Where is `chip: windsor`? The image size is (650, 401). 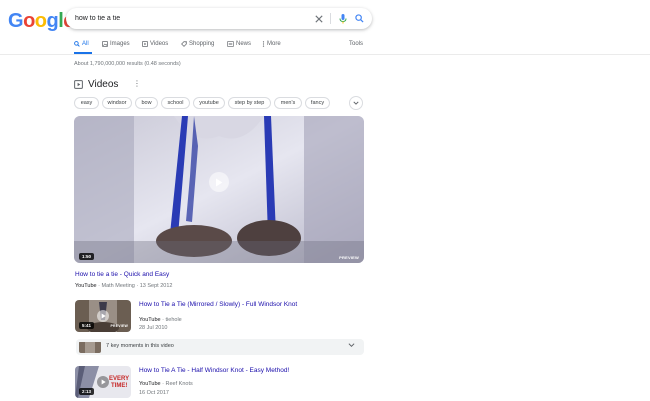
chip: windsor is located at coordinates (117, 103).